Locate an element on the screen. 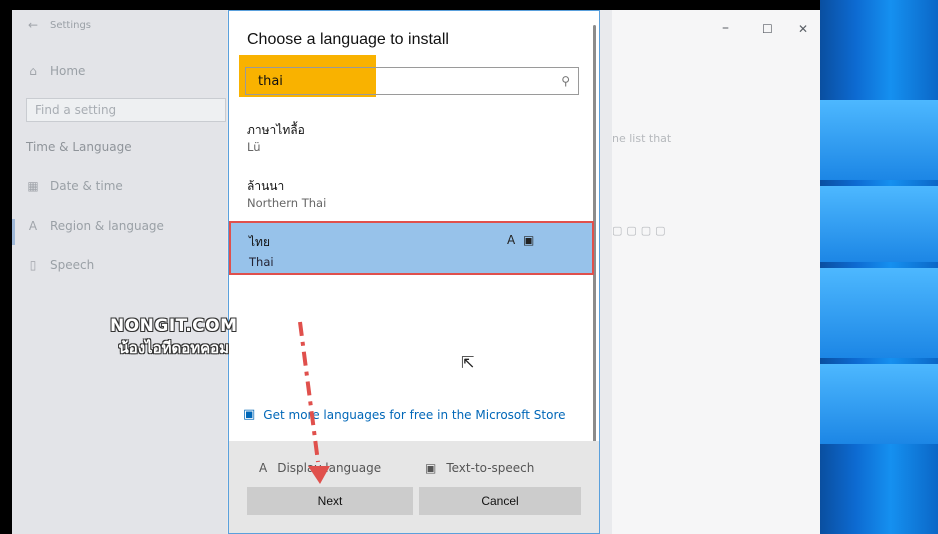 This screenshot has width=938, height=534. mouse-cursor-icon: ⇱ is located at coordinates (468, 362).